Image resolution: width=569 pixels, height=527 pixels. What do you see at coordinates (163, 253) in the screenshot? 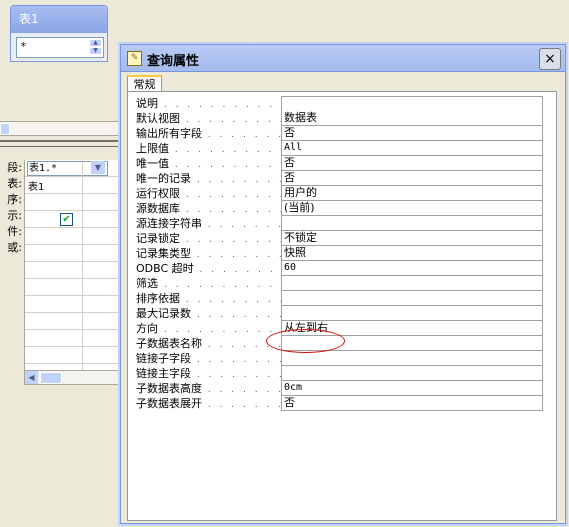
I see `property-label: 记录集类型` at bounding box center [163, 253].